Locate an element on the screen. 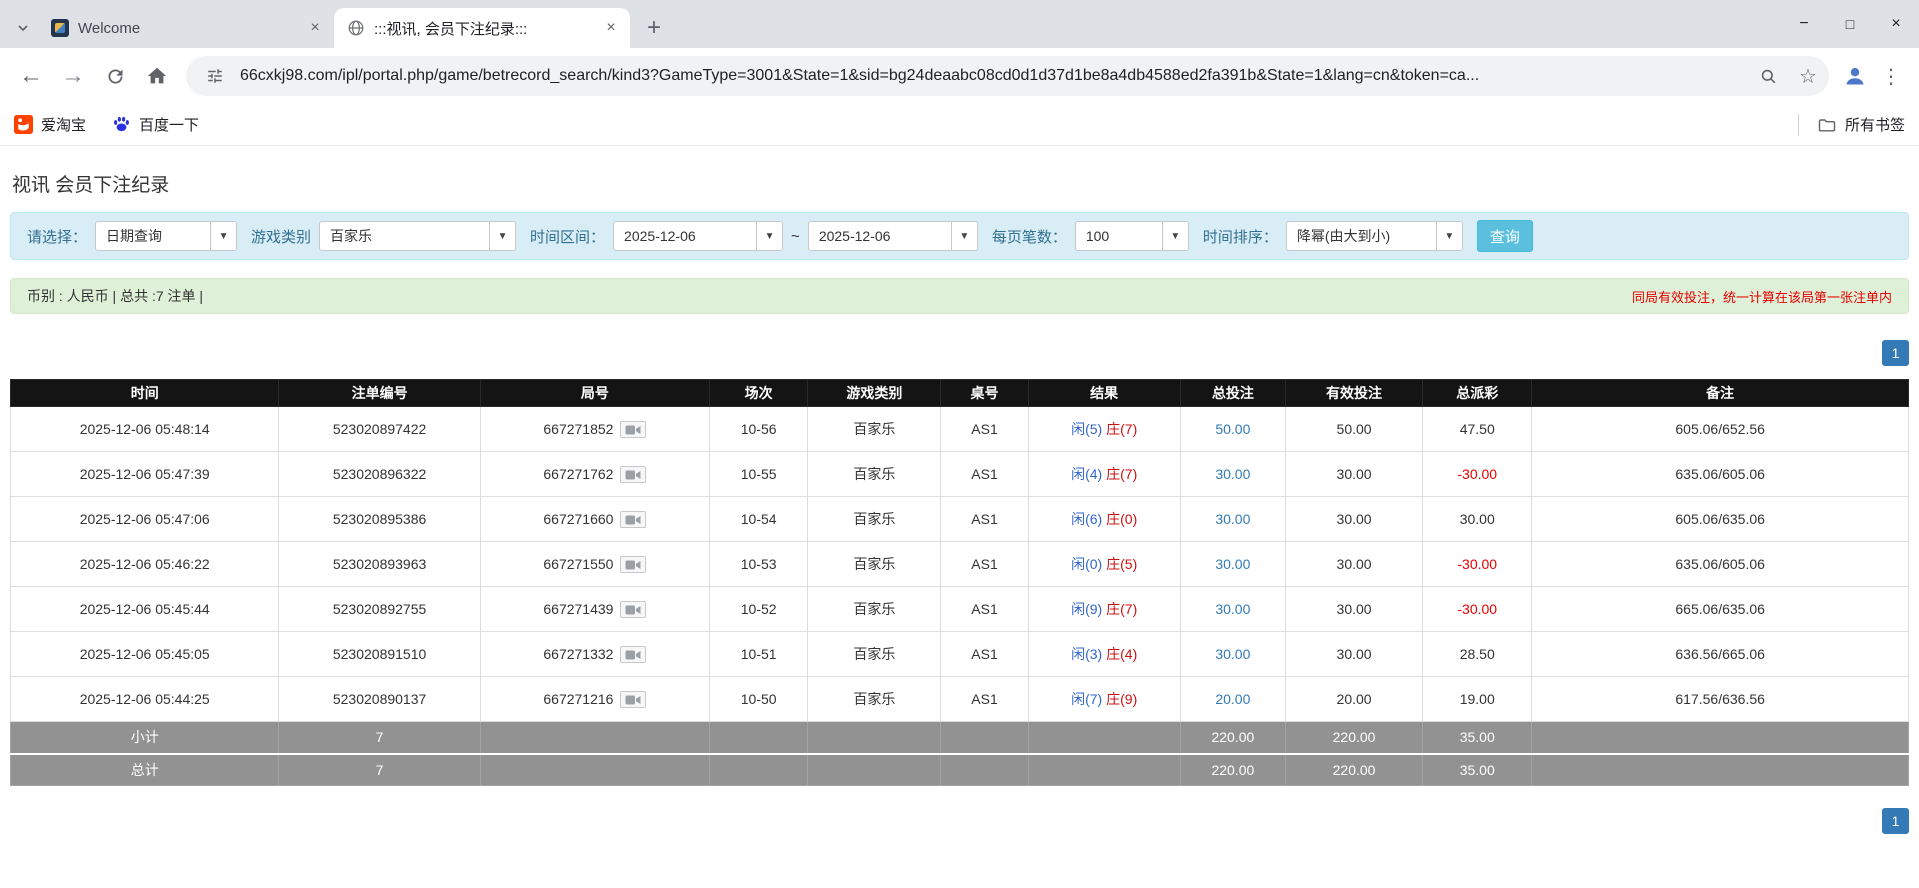 The width and height of the screenshot is (1919, 888). bet-id-cell: 523020897422 is located at coordinates (379, 429).